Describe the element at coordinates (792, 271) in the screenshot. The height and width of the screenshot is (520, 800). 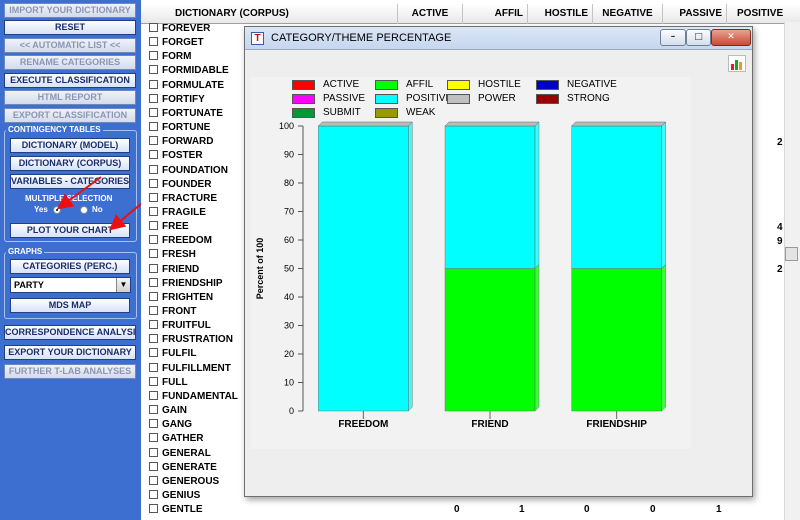
I see `vertical-scrollbar` at that location.